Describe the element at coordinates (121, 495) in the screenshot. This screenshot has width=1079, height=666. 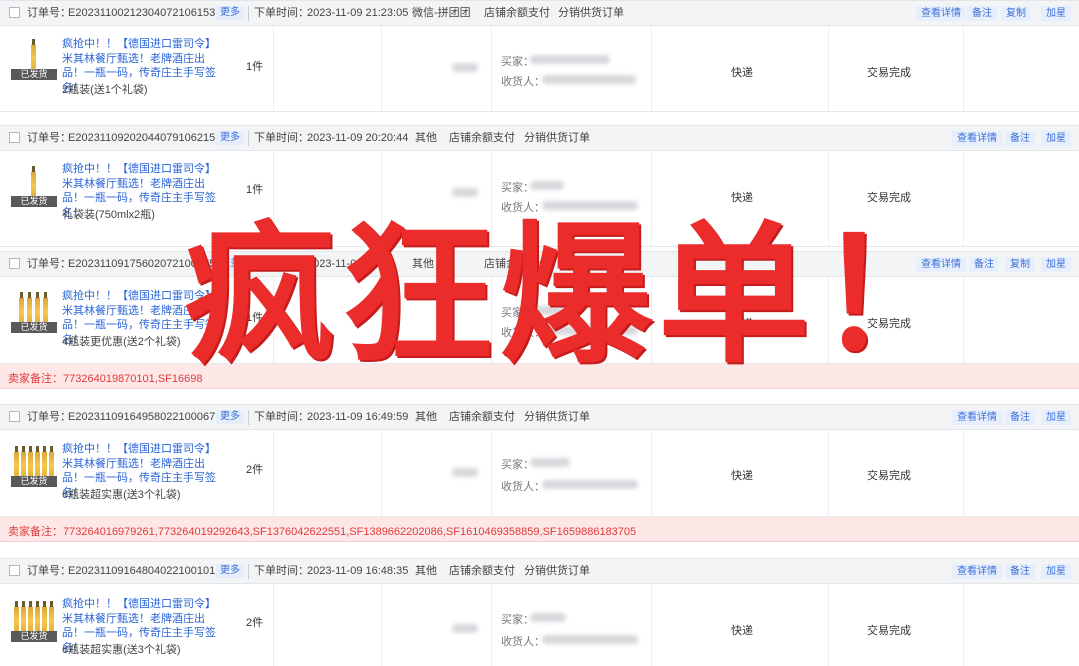
I see `product-spec: 6瓶装超实惠(送3个礼袋)` at that location.